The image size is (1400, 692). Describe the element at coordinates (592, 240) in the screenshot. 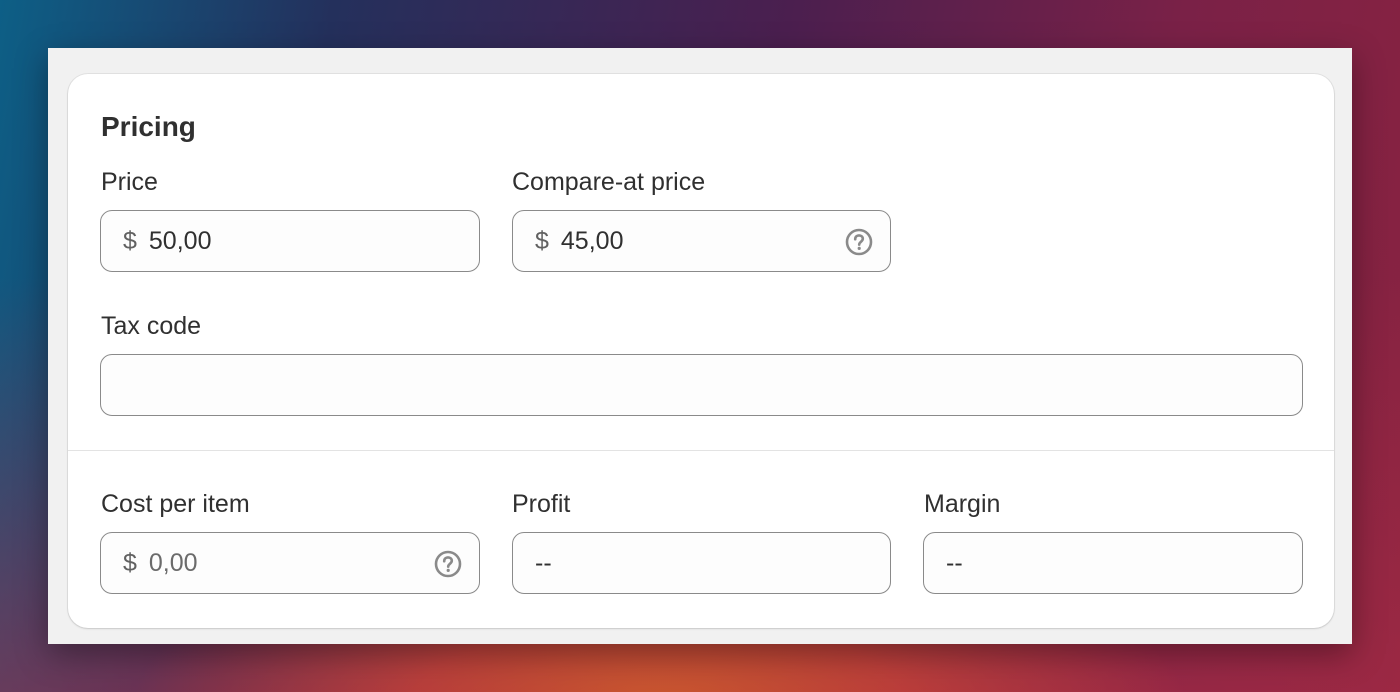

I see `compare-at-price-value: 45,00` at that location.